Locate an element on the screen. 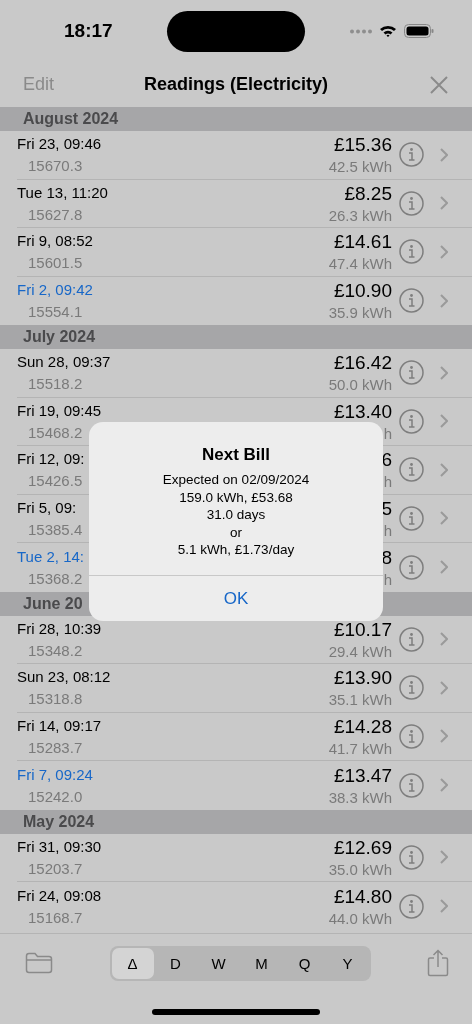  usage-amount: 47.4 kWh is located at coordinates (360, 264).